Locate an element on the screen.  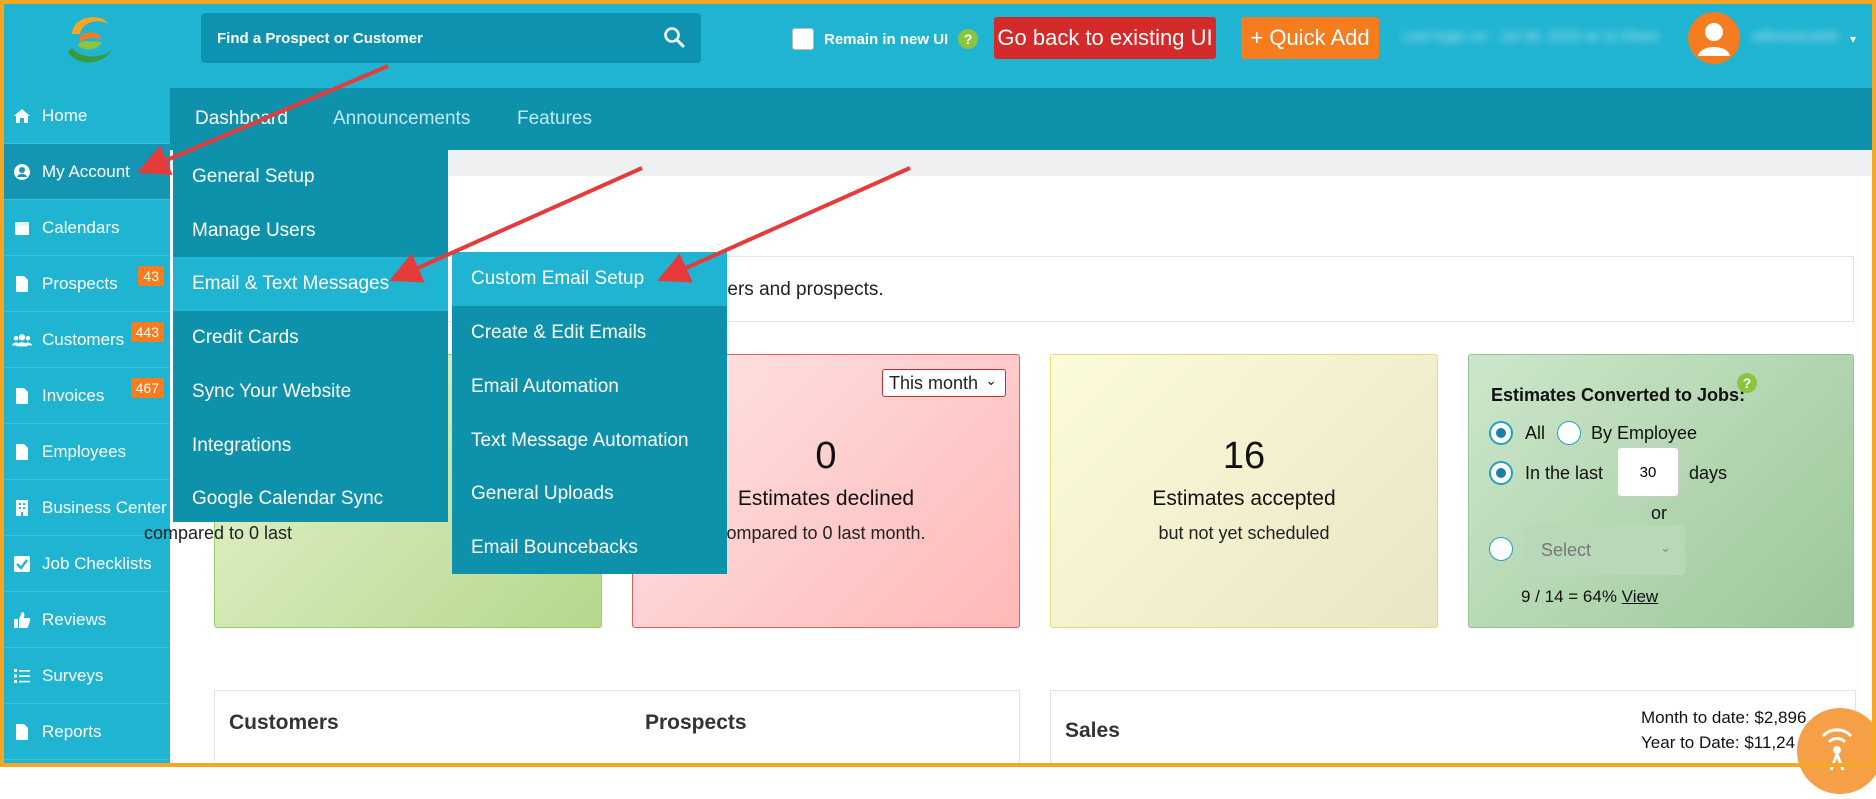
sidebar-item-label: Business Center is located at coordinates (104, 507).